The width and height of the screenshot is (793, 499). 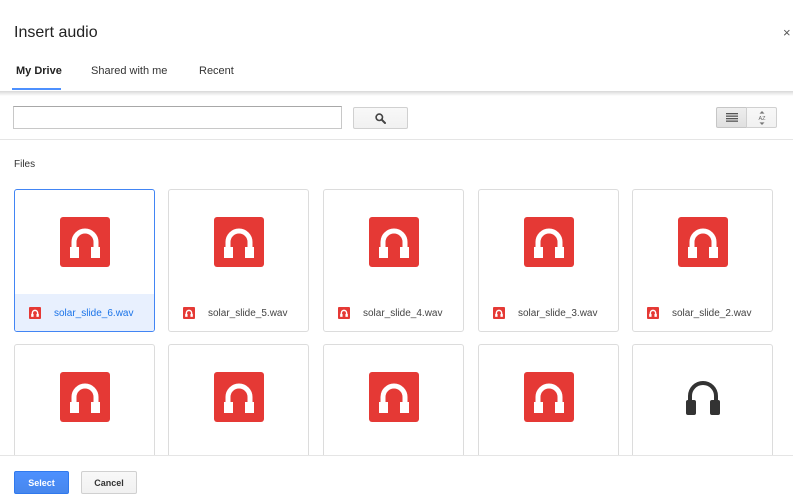 I want to click on file-tile-solar-slide-3: solar_slide_3.wav, so click(x=548, y=260).